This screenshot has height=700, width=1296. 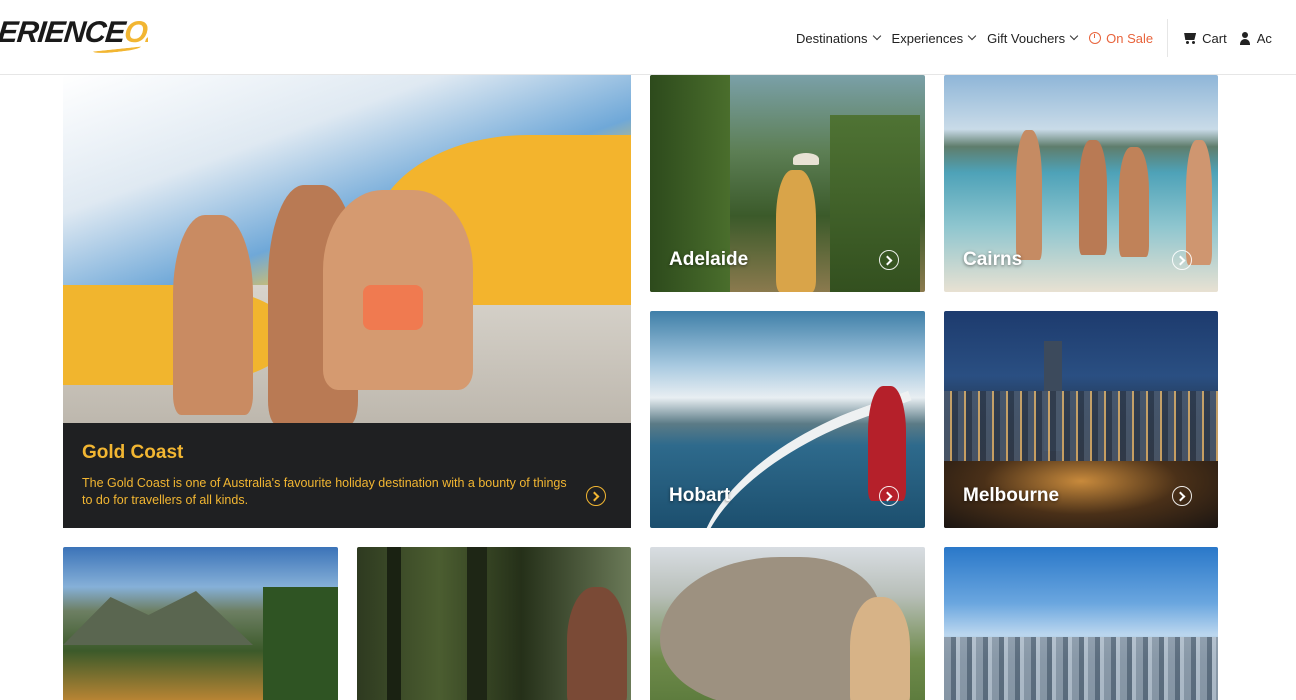 What do you see at coordinates (770, 628) in the screenshot?
I see `rhino` at bounding box center [770, 628].